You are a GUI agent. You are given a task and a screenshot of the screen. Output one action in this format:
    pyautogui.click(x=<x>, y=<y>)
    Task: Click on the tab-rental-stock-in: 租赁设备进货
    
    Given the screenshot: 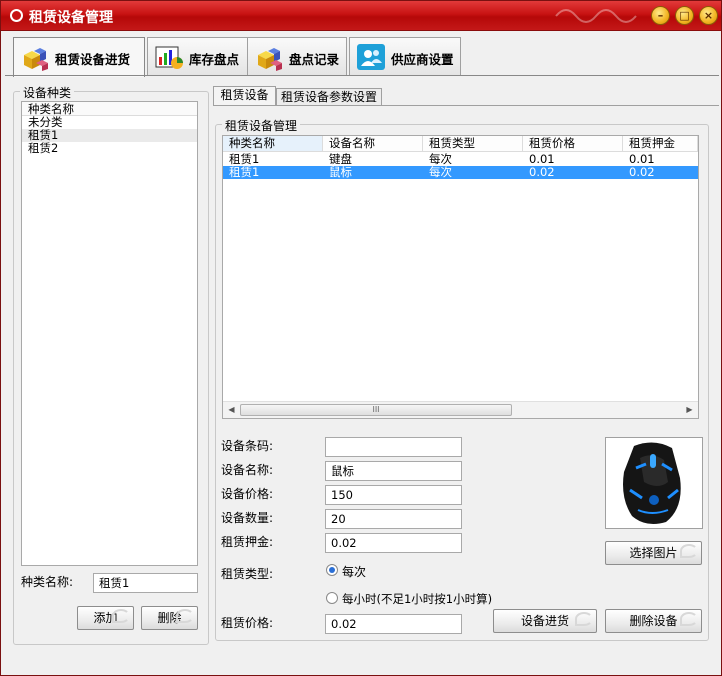 What is the action you would take?
    pyautogui.click(x=79, y=57)
    